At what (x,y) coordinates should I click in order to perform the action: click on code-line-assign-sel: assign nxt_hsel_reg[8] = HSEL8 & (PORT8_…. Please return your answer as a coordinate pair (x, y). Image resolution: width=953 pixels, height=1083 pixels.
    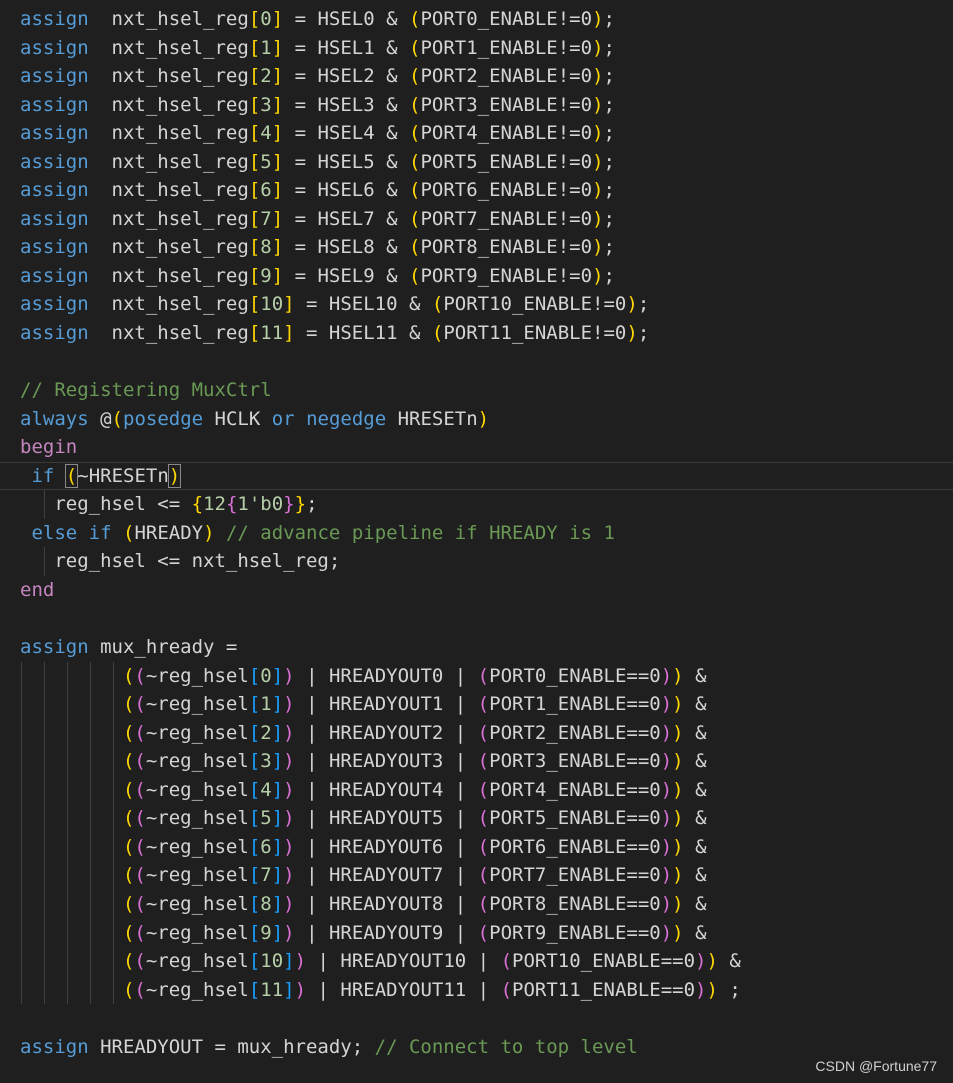
    Looking at the image, I should click on (476, 247).